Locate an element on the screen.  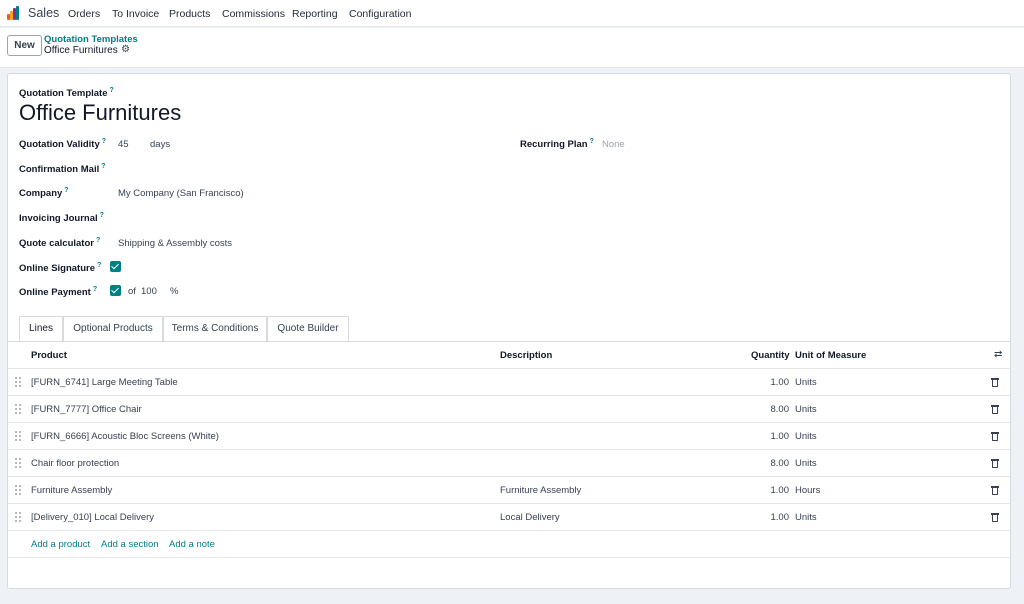
uom-cell: Hours is located at coordinates (807, 490).